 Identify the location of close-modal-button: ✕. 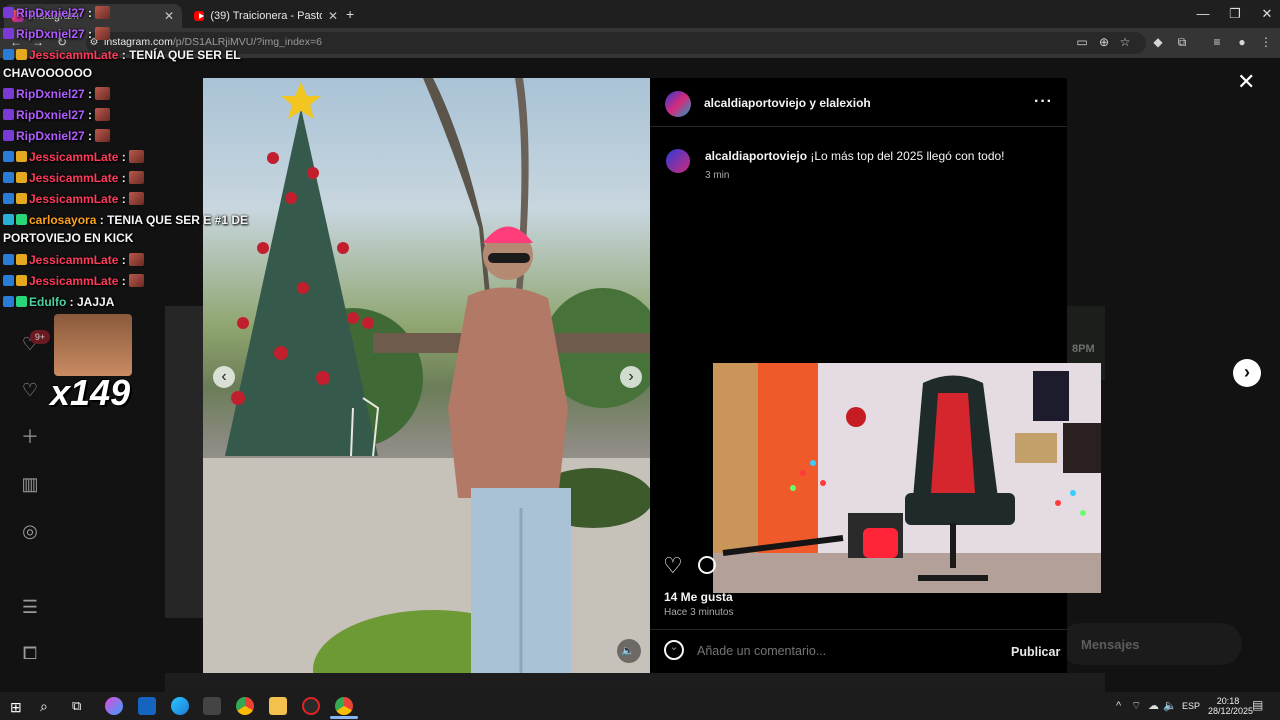
(1246, 82).